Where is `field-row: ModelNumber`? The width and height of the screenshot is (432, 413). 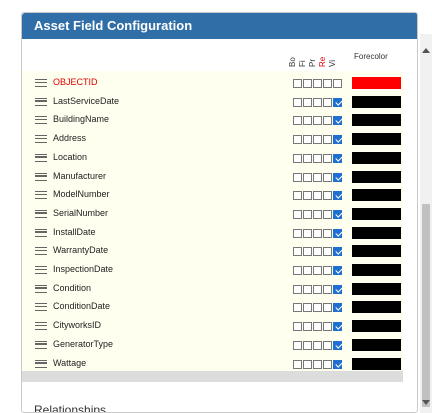 field-row: ModelNumber is located at coordinates (212, 195).